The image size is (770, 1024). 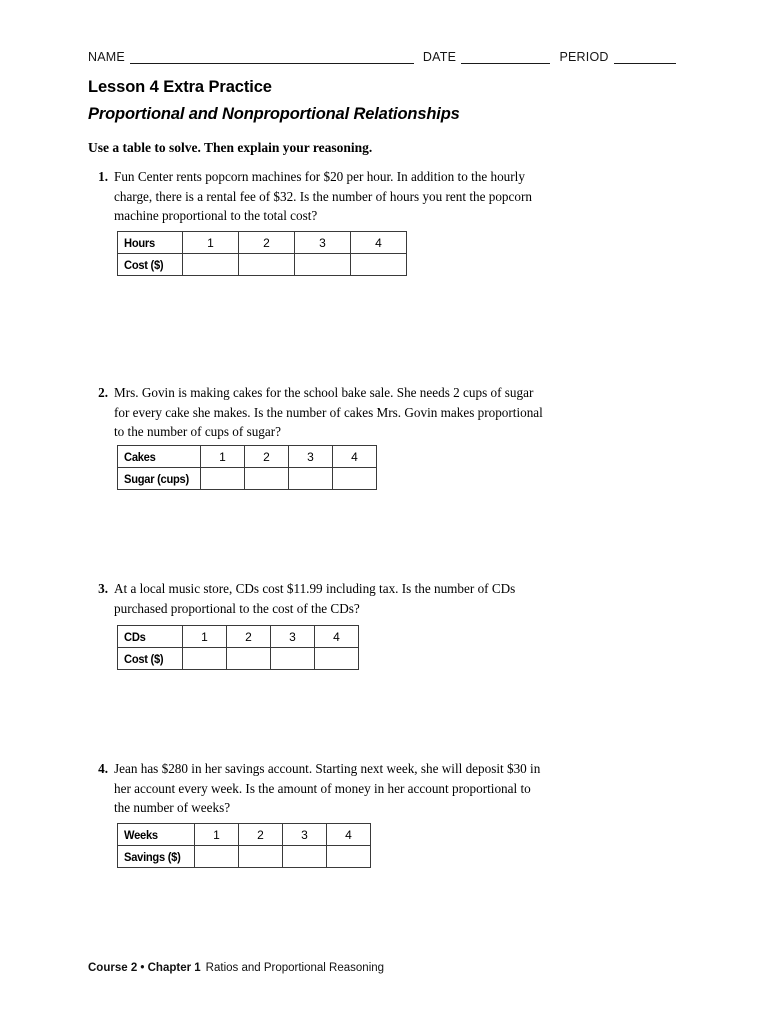 What do you see at coordinates (103, 176) in the screenshot?
I see `problem-number: 1.` at bounding box center [103, 176].